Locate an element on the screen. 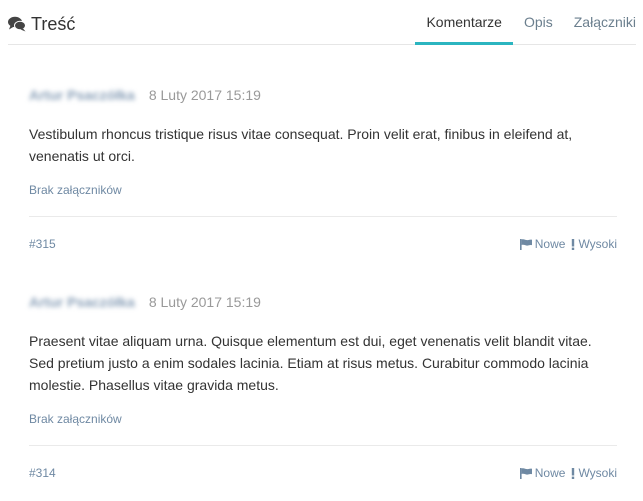 Image resolution: width=643 pixels, height=501 pixels. tab-opis: Opis is located at coordinates (538, 22).